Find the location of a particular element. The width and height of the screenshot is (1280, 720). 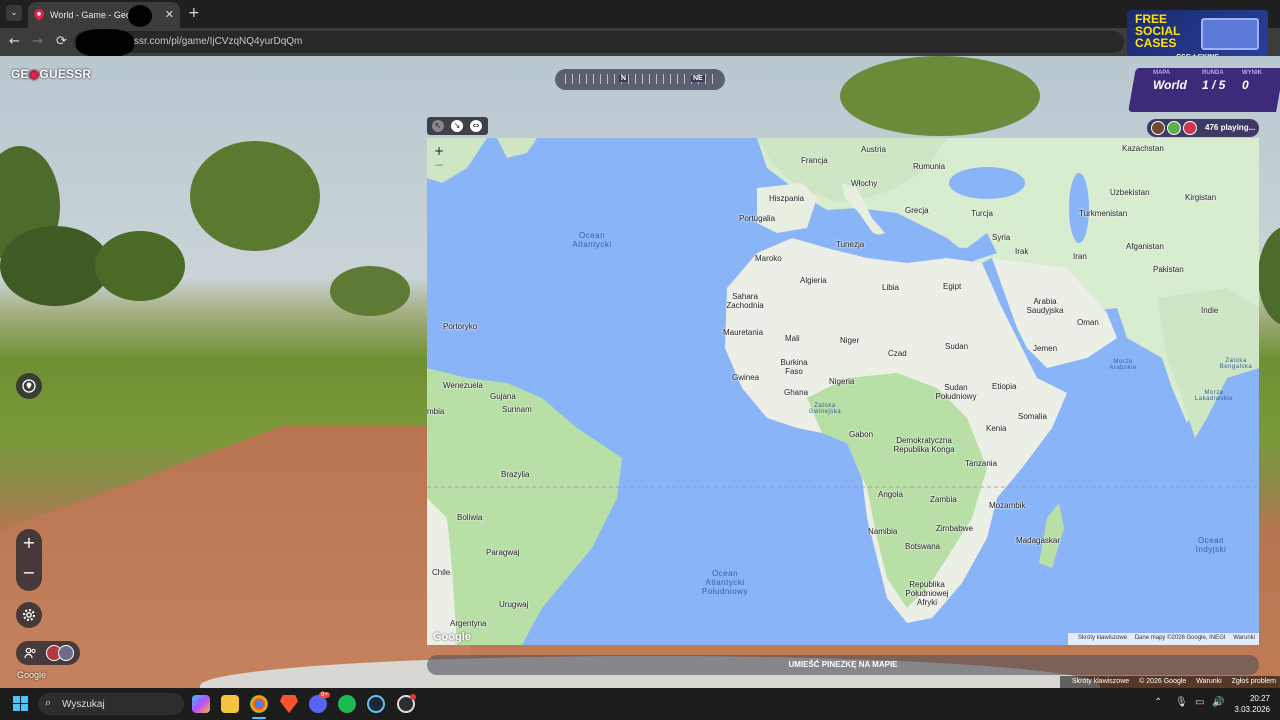

tree is located at coordinates (370, 291).